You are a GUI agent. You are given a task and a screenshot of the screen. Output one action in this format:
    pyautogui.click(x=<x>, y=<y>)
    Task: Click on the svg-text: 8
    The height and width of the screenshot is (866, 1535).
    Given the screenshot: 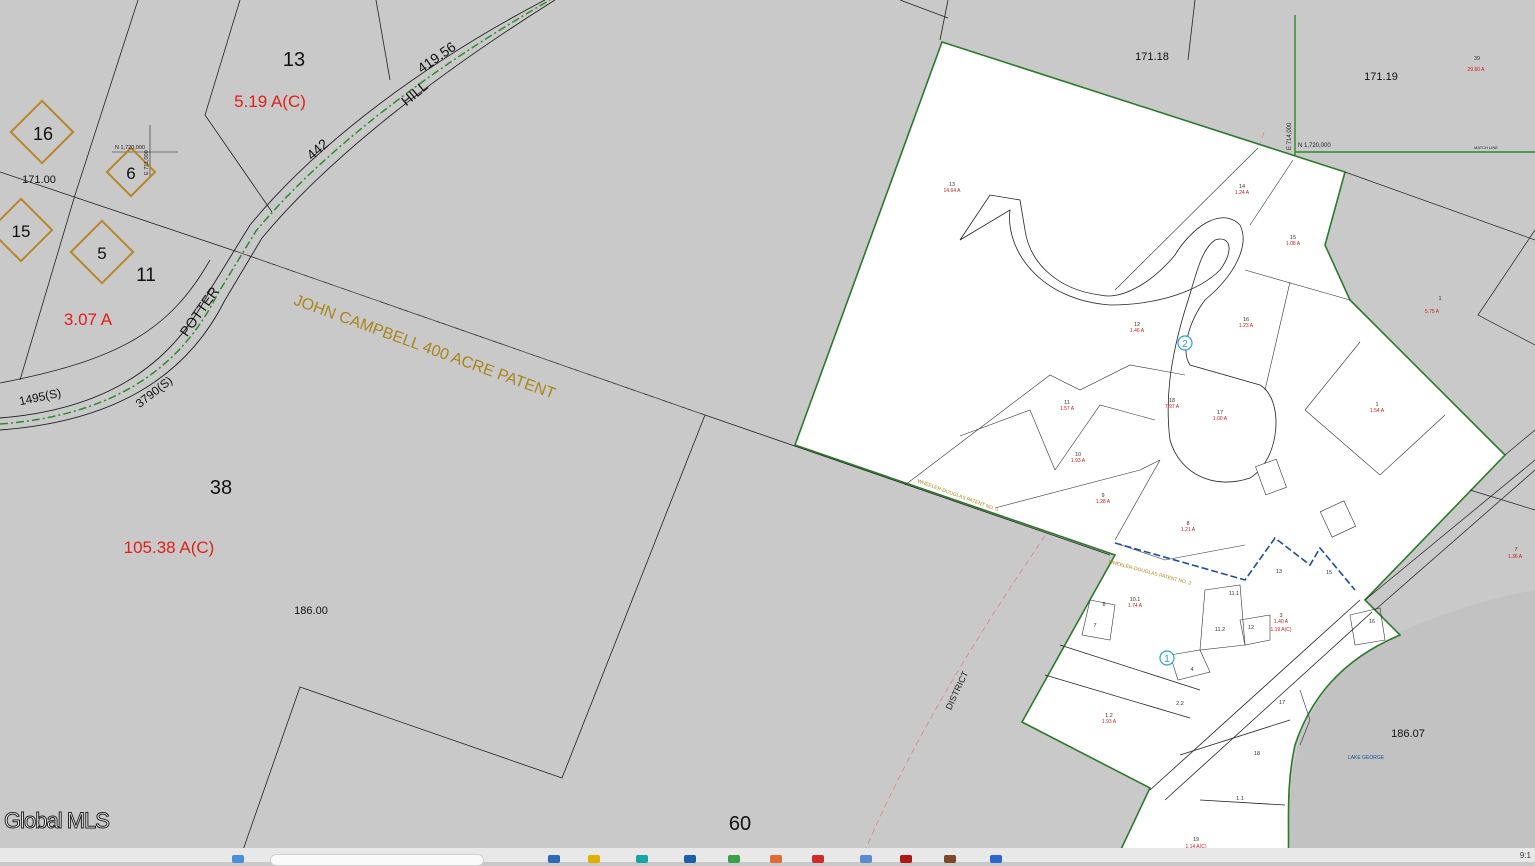 What is the action you would take?
    pyautogui.click(x=1103, y=605)
    